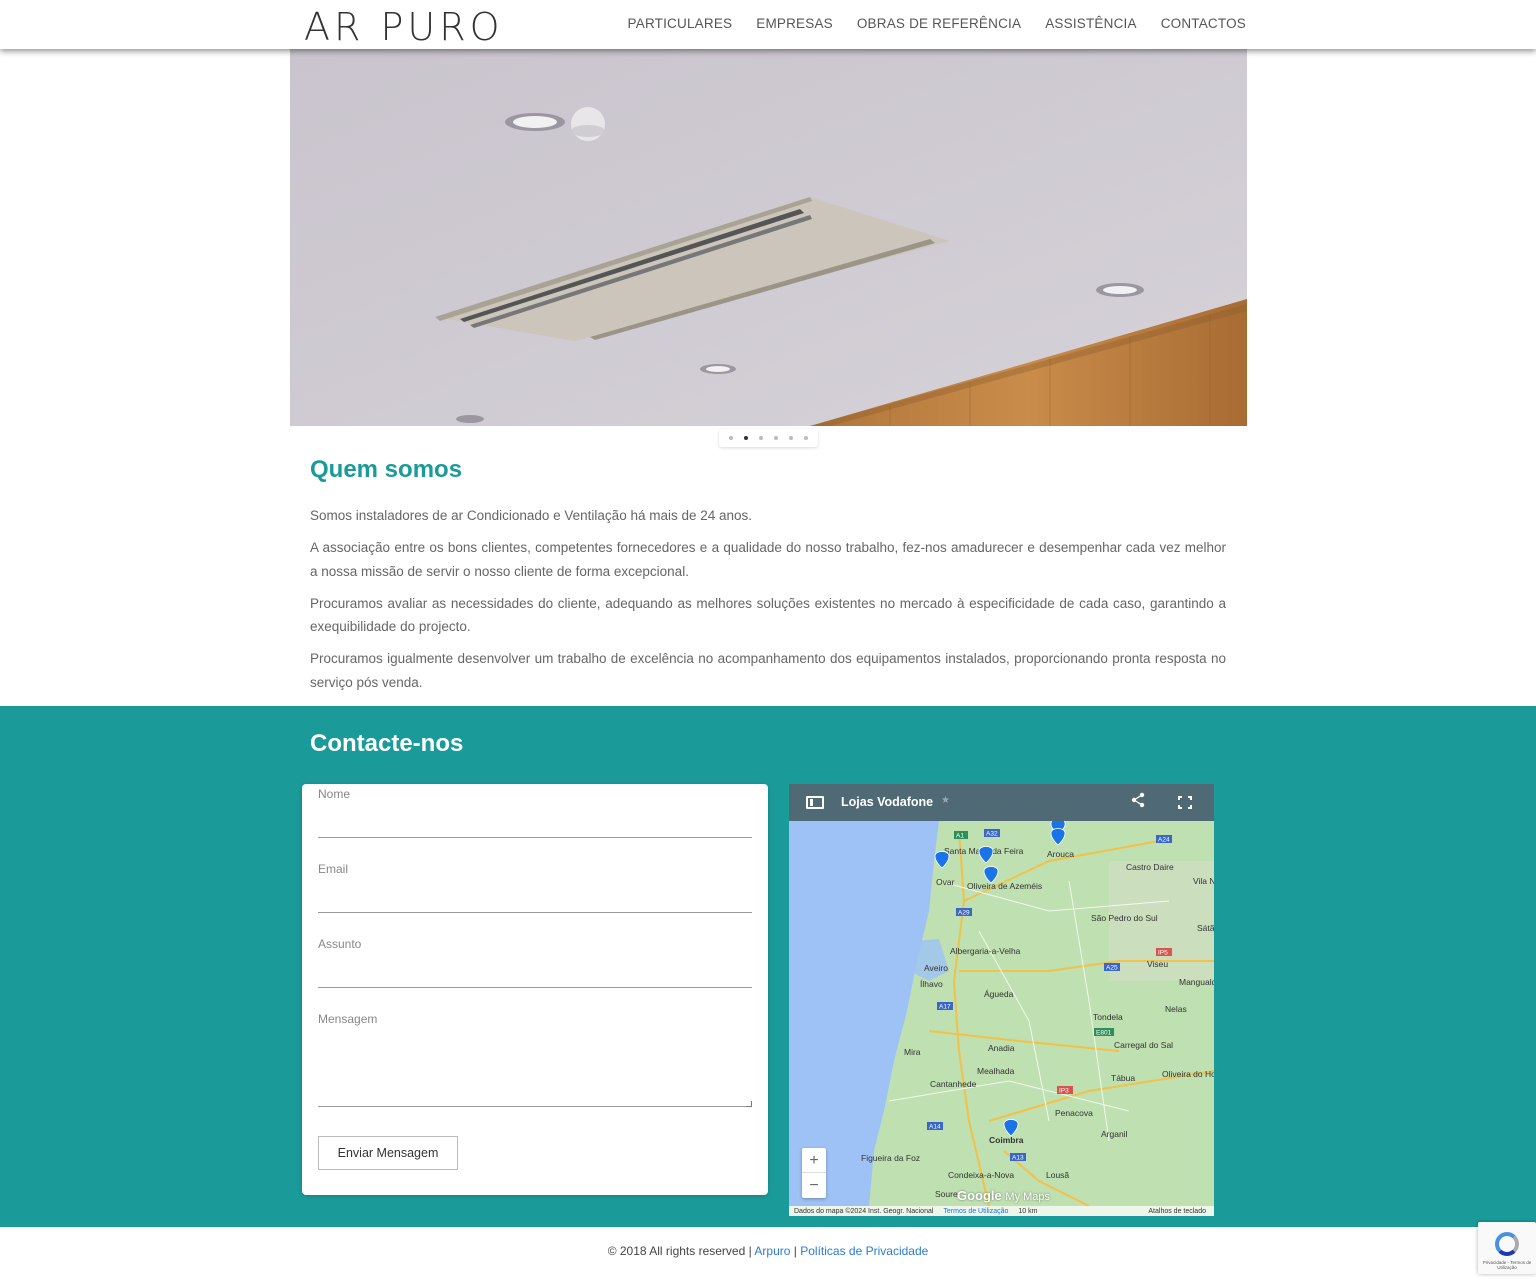  I want to click on nav-item-empresas: EMPRESAS, so click(794, 23).